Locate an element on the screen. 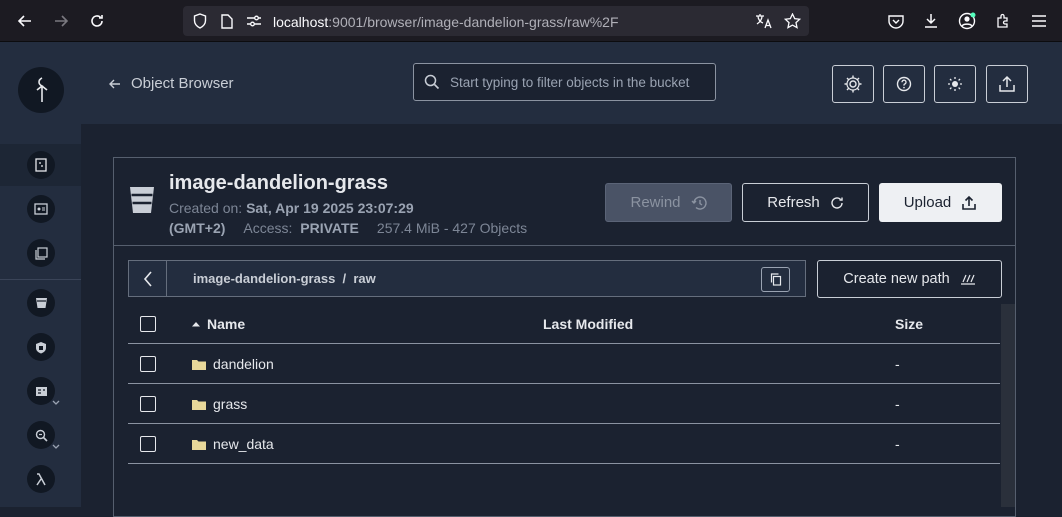 The image size is (1062, 517). new-path-icon is located at coordinates (967, 279).